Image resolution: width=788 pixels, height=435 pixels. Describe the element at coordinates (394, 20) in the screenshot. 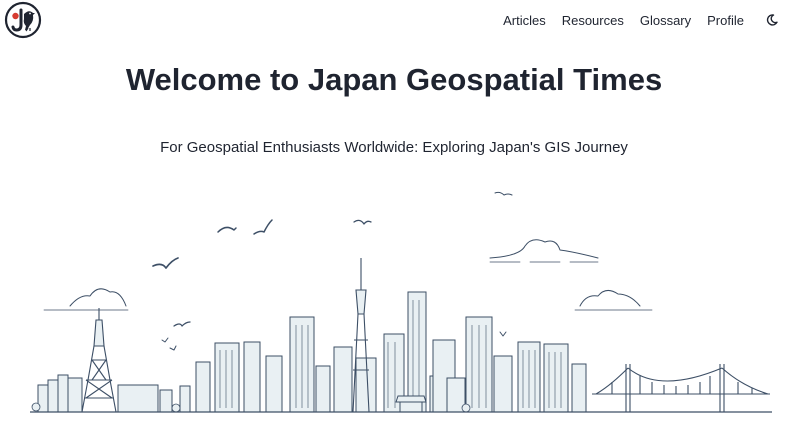

I see `top-navigation-bar: Articles Resources Glossary Profile` at that location.